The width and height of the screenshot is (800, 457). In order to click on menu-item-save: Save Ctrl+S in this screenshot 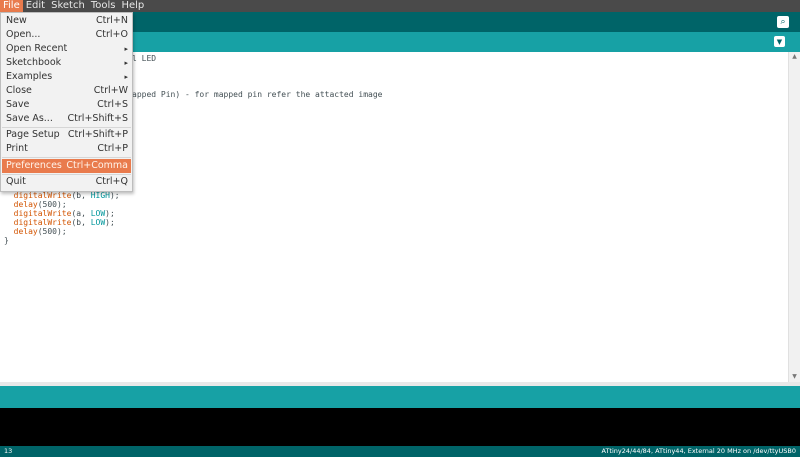, I will do `click(66, 105)`.